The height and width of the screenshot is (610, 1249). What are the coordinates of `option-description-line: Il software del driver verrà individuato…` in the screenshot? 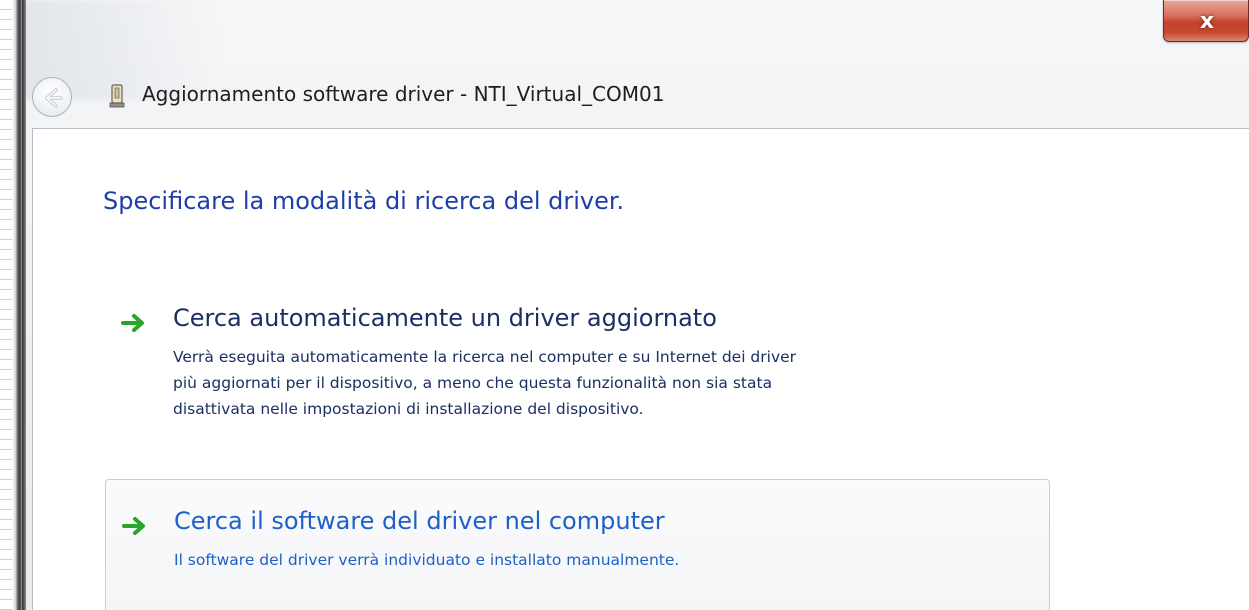 It's located at (427, 560).